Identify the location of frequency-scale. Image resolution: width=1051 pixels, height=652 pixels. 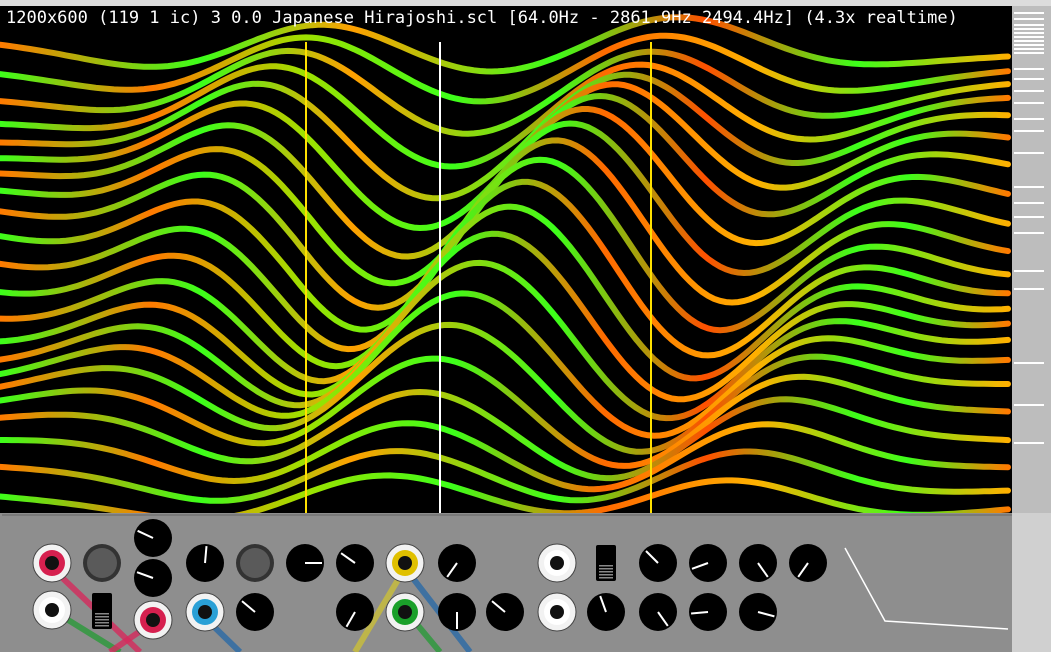
(1031, 259).